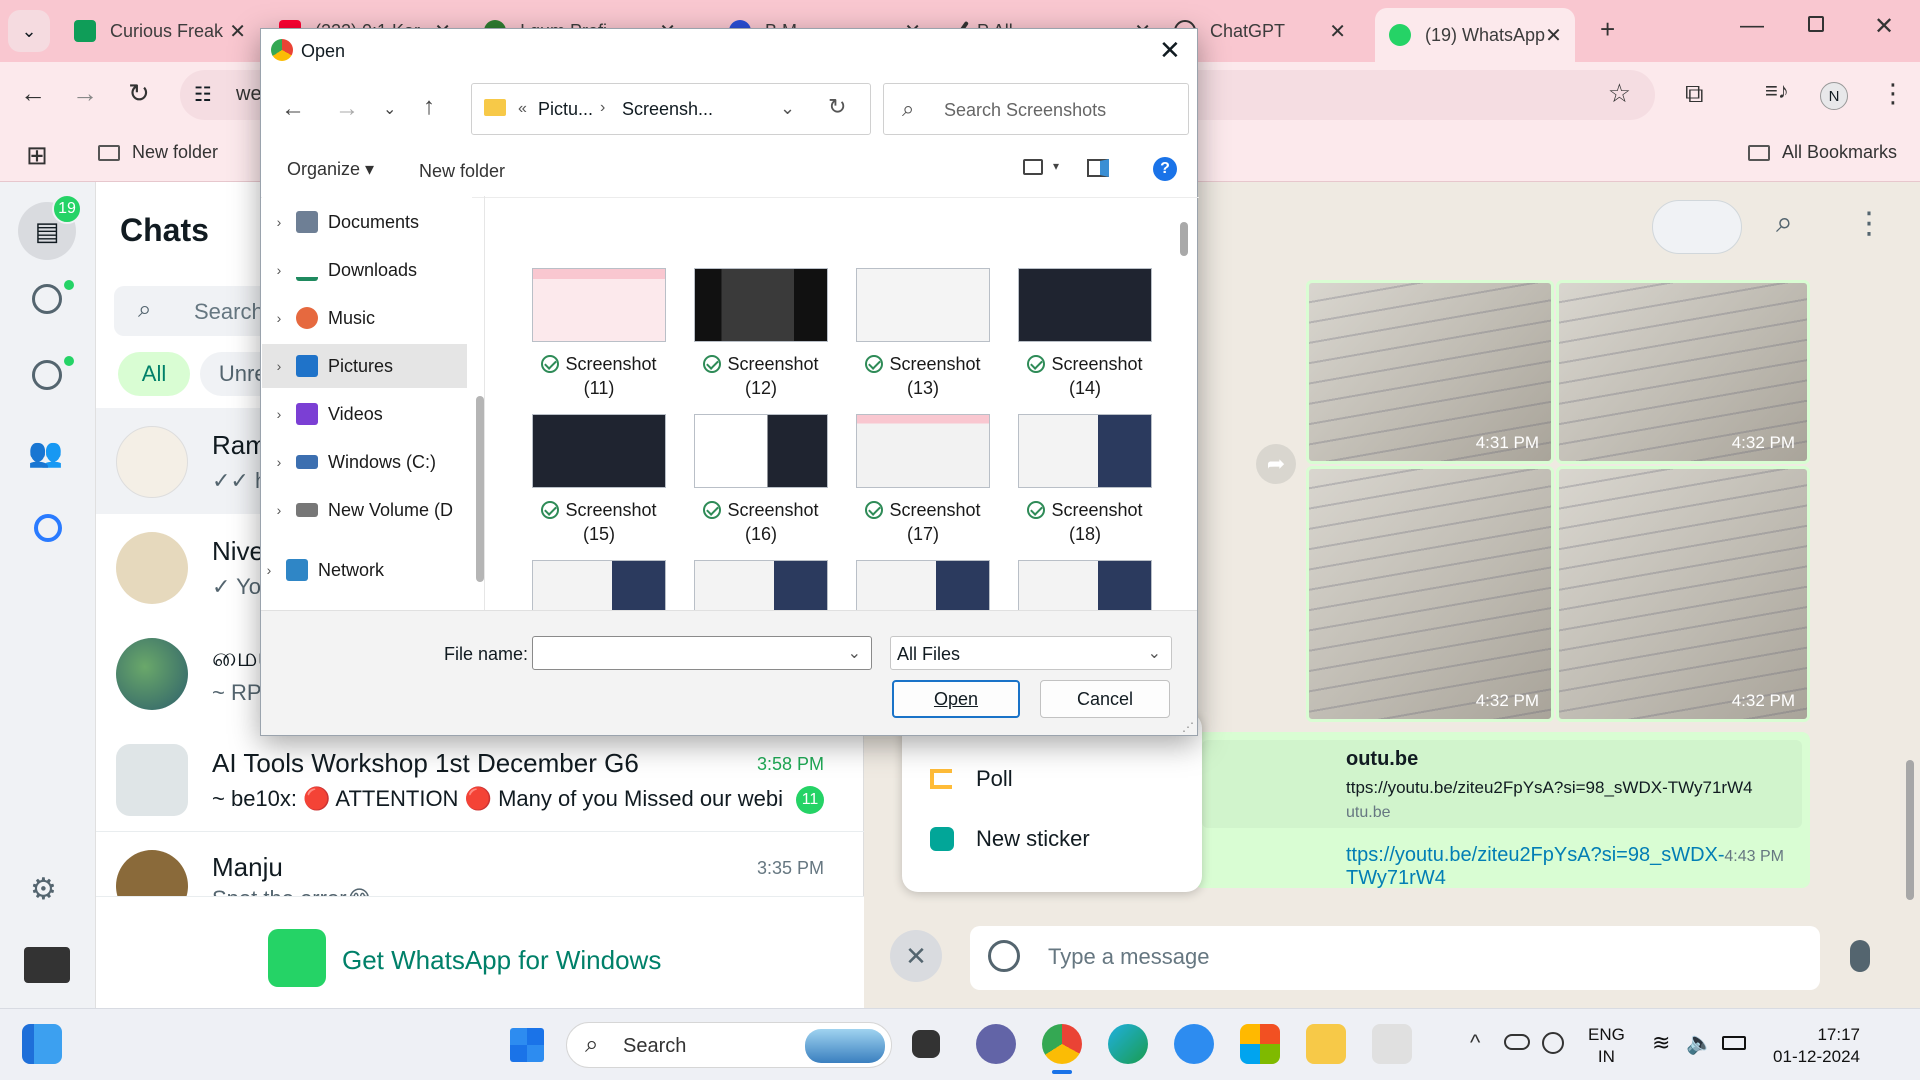 The height and width of the screenshot is (1080, 1920). Describe the element at coordinates (364, 222) in the screenshot. I see `tree-item-documents: › Documents` at that location.